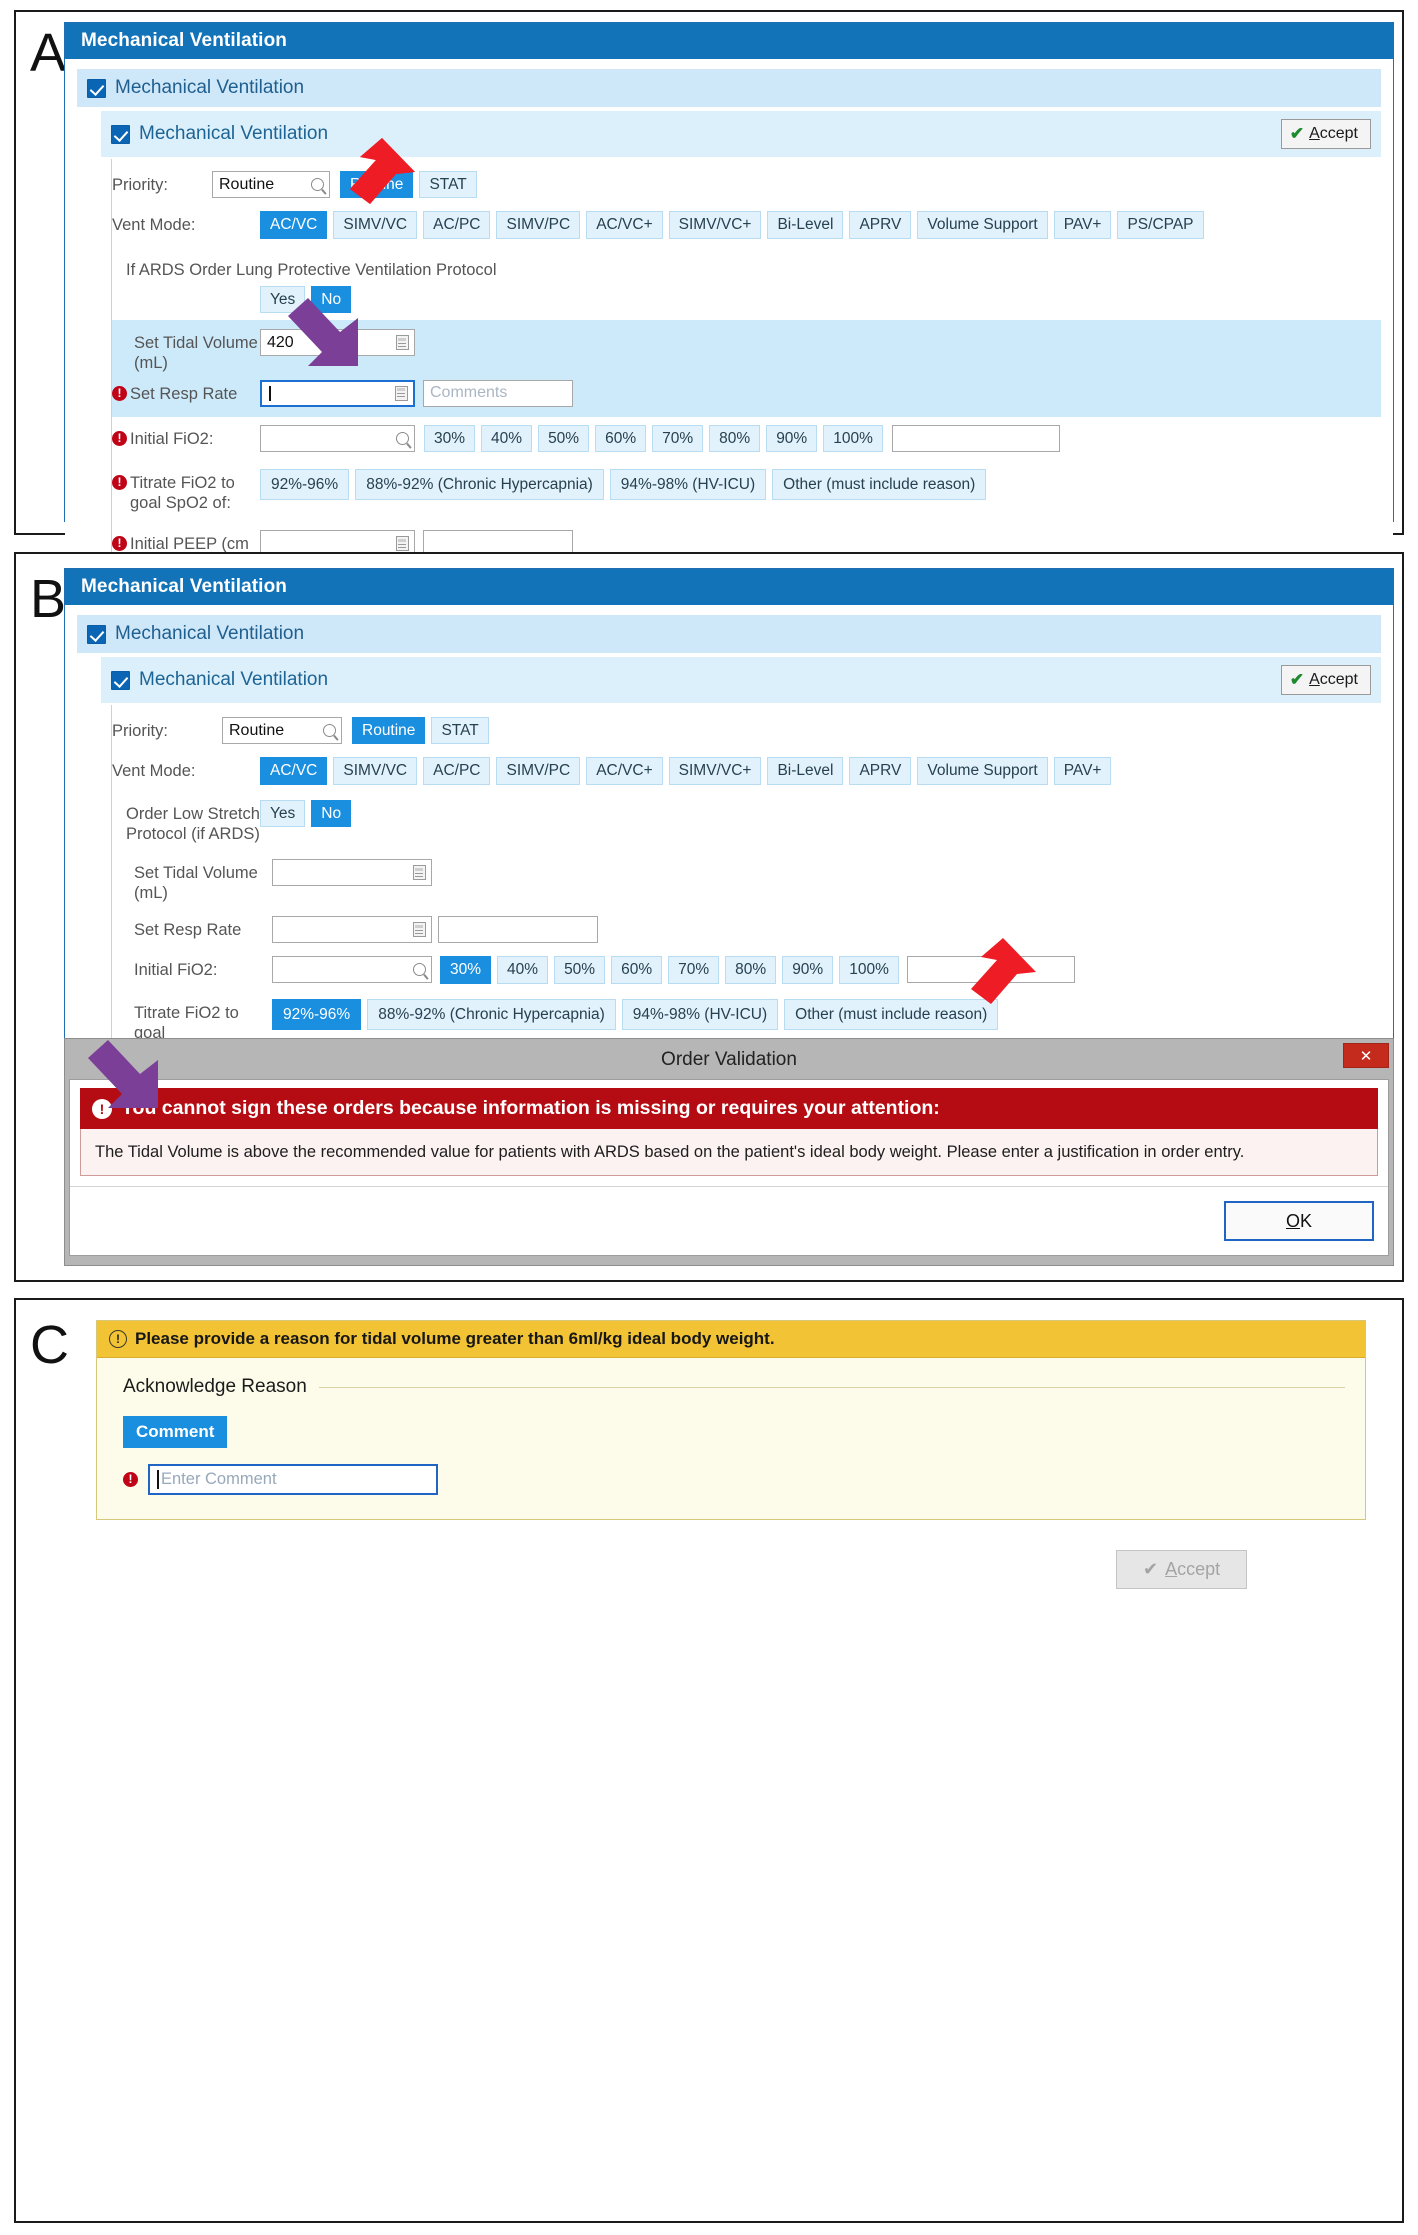 The image size is (1418, 2235). Describe the element at coordinates (294, 771) in the screenshot. I see `pill-vent-acvc-b: AC/VC` at that location.